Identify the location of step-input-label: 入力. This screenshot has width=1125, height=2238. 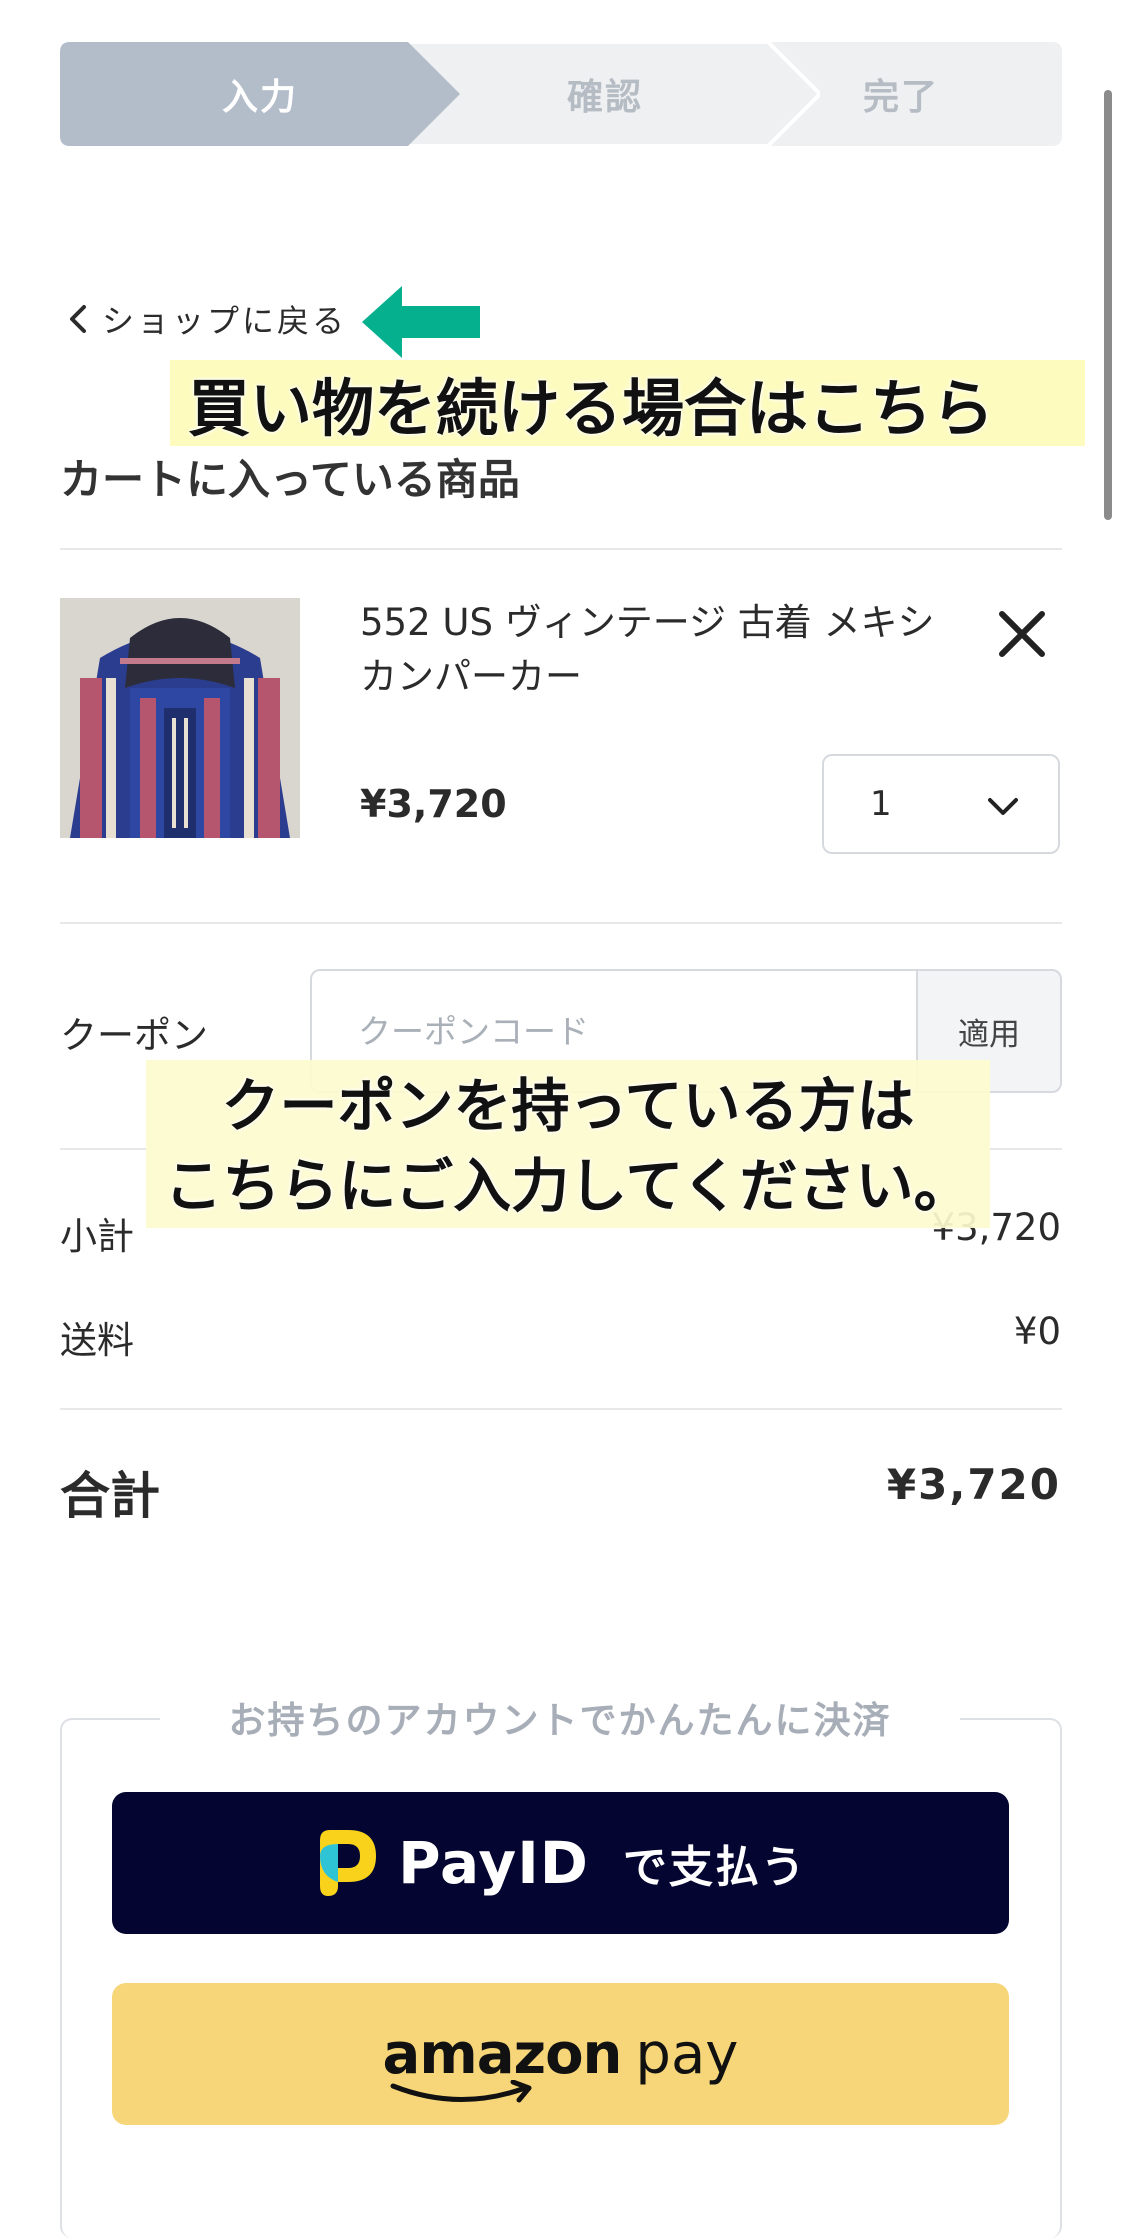
(259, 97).